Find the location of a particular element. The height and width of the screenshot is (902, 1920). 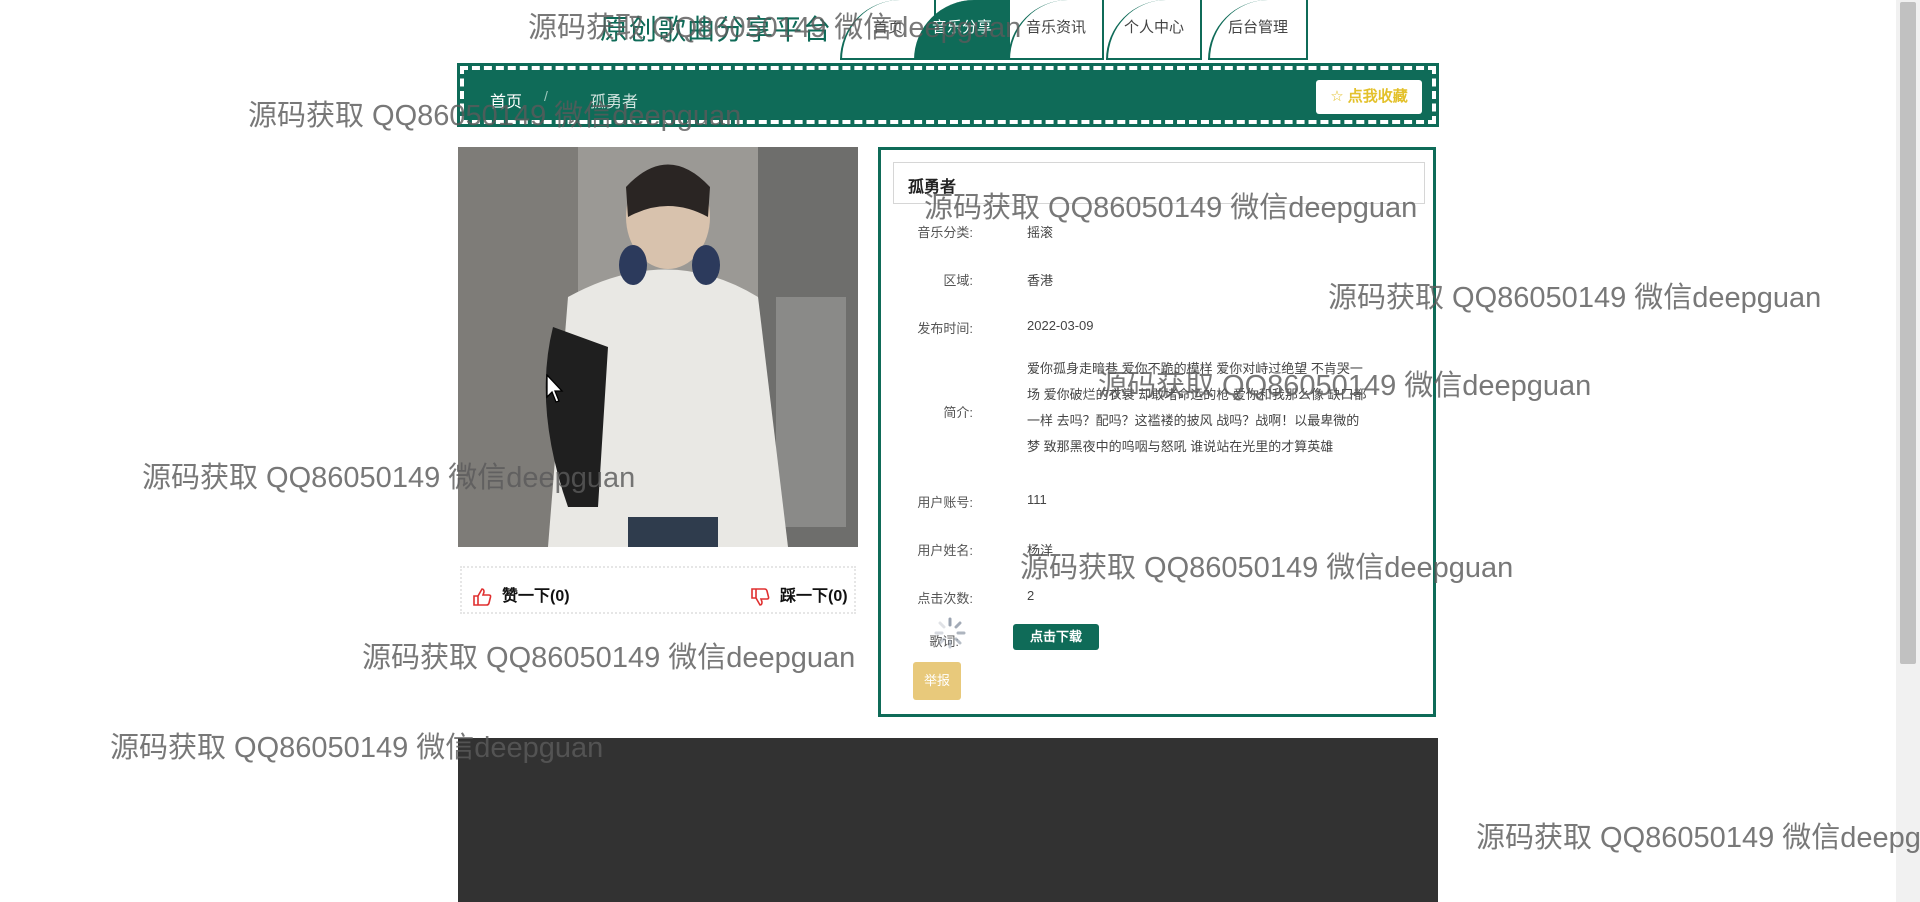

clicks-label: 点击次数: is located at coordinates (945, 598).